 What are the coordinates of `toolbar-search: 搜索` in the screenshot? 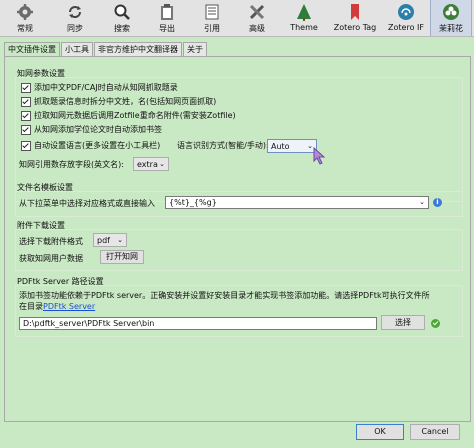 It's located at (122, 18).